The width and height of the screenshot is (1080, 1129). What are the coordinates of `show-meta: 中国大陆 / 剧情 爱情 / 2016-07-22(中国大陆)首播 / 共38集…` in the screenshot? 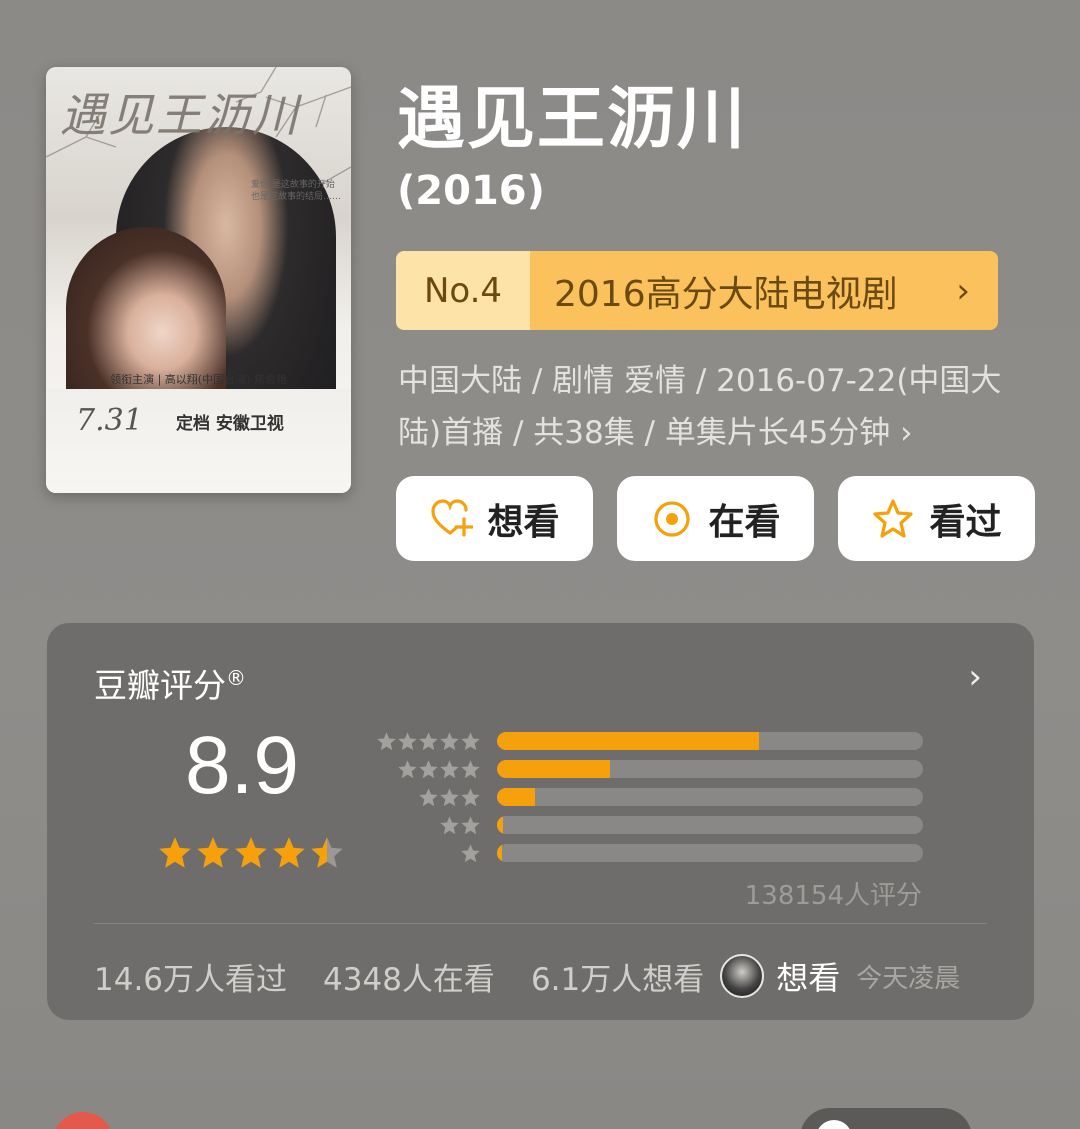 It's located at (718, 407).